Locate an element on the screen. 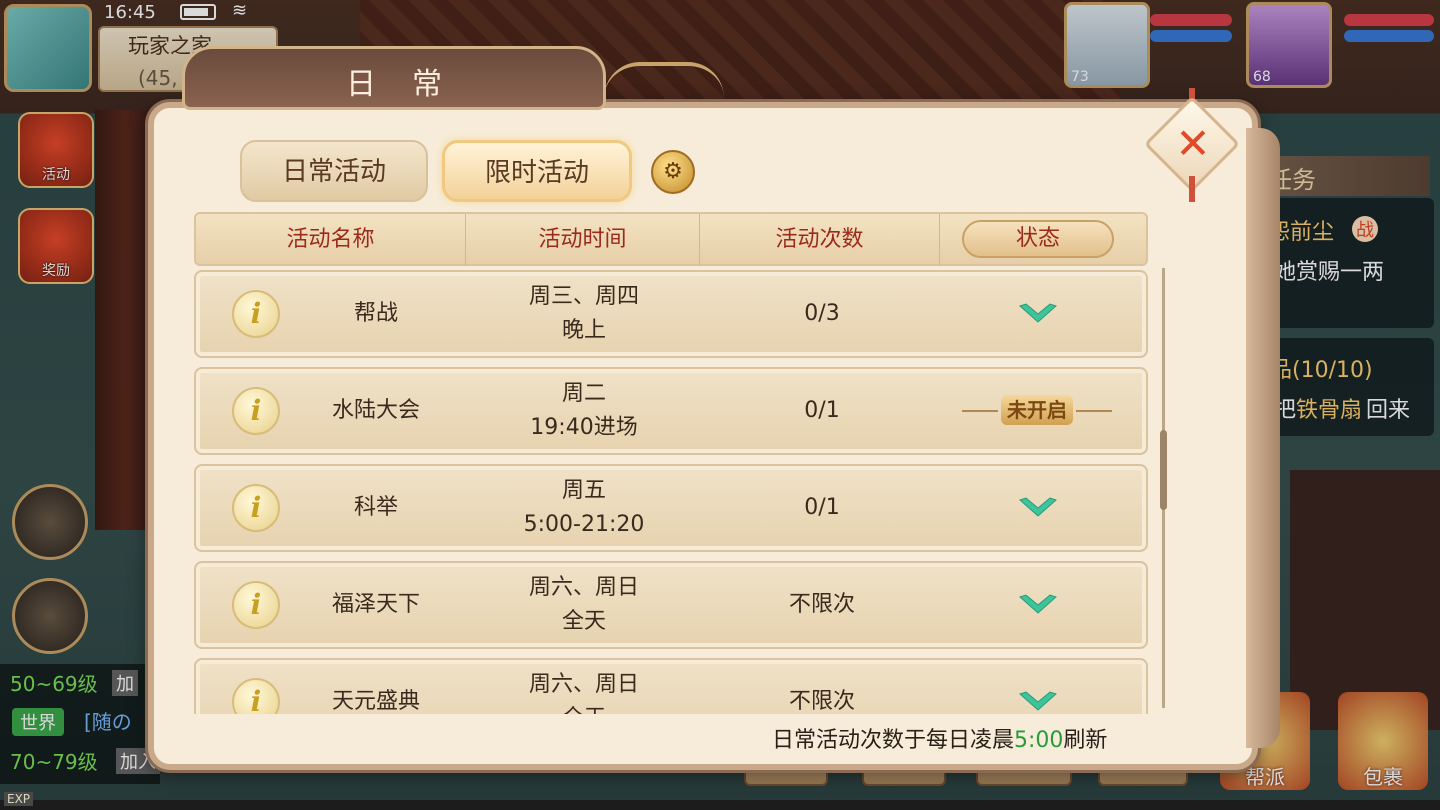  activity-time-line1: 周五 is located at coordinates (583, 490).